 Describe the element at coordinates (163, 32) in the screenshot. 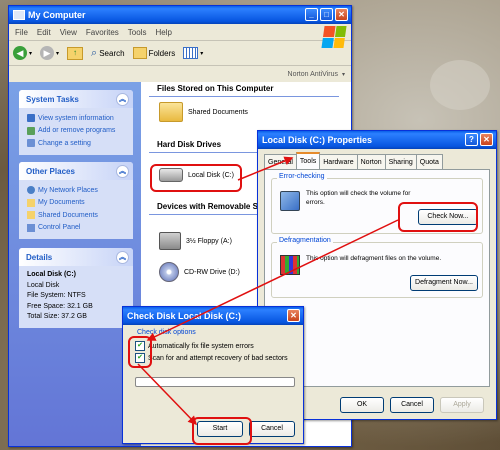

I see `menu-help: Help` at that location.